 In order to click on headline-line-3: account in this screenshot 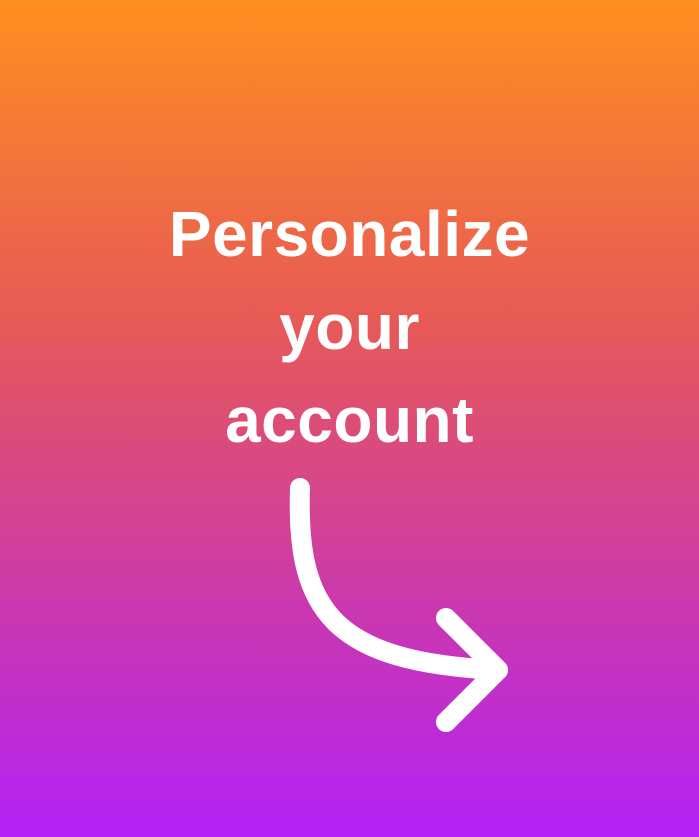, I will do `click(349, 420)`.